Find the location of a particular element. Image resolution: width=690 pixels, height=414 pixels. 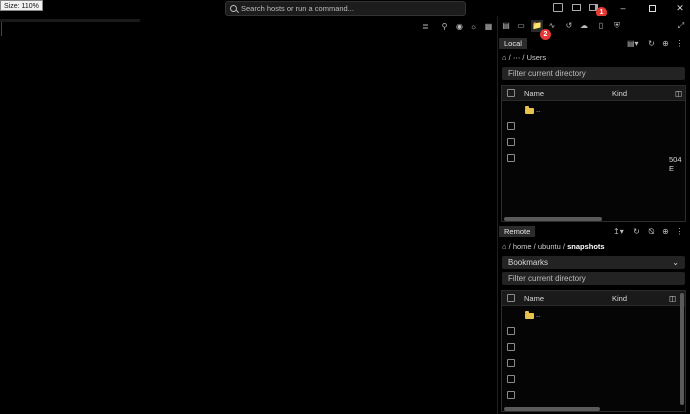

table-row: 504 E is located at coordinates (593, 161).